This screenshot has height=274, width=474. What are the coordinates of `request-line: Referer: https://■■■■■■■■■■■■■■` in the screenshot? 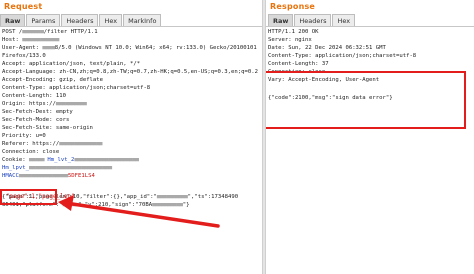 It's located at (52, 144).